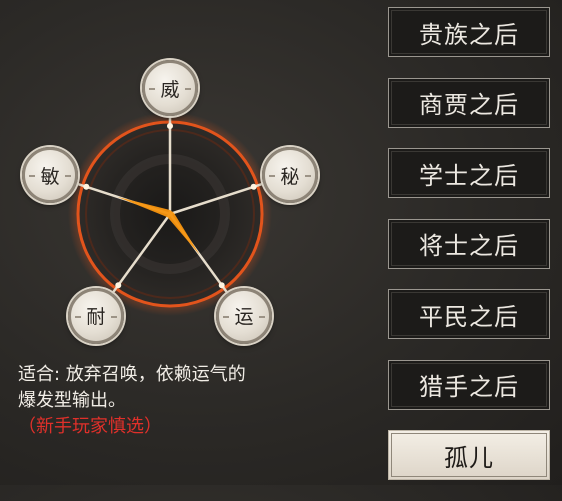 The image size is (562, 501). What do you see at coordinates (289, 175) in the screenshot?
I see `stat-node-mi: 秘` at bounding box center [289, 175].